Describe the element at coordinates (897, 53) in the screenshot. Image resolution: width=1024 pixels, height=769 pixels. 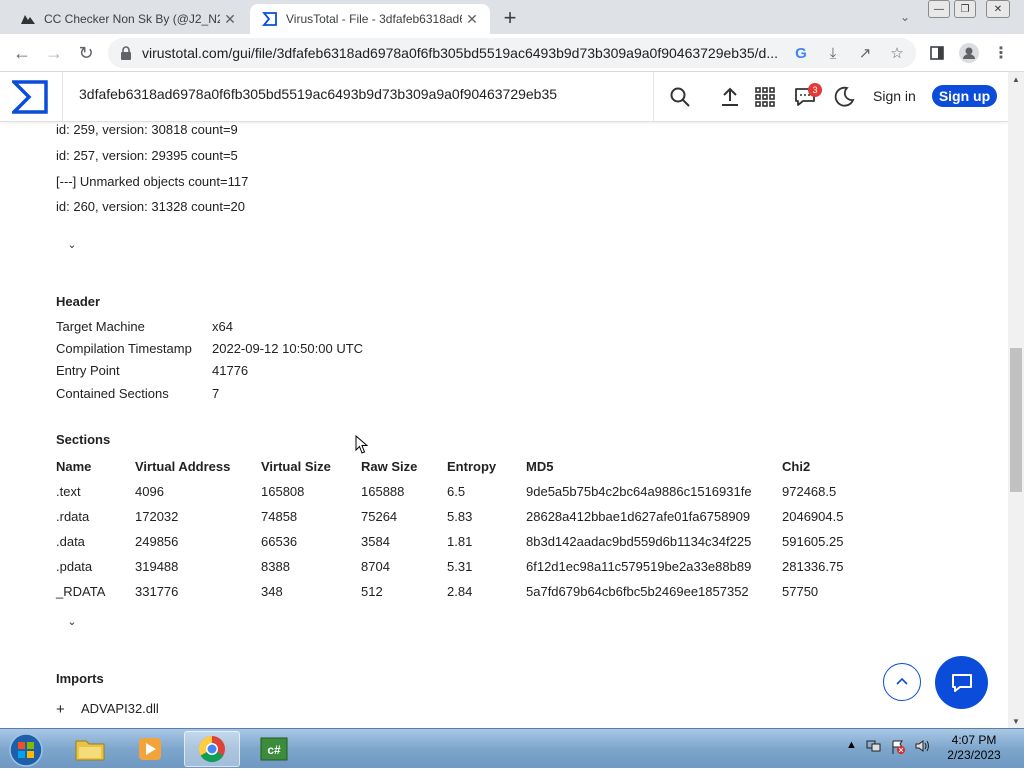
I see `bookmark-star-icon: ☆` at that location.